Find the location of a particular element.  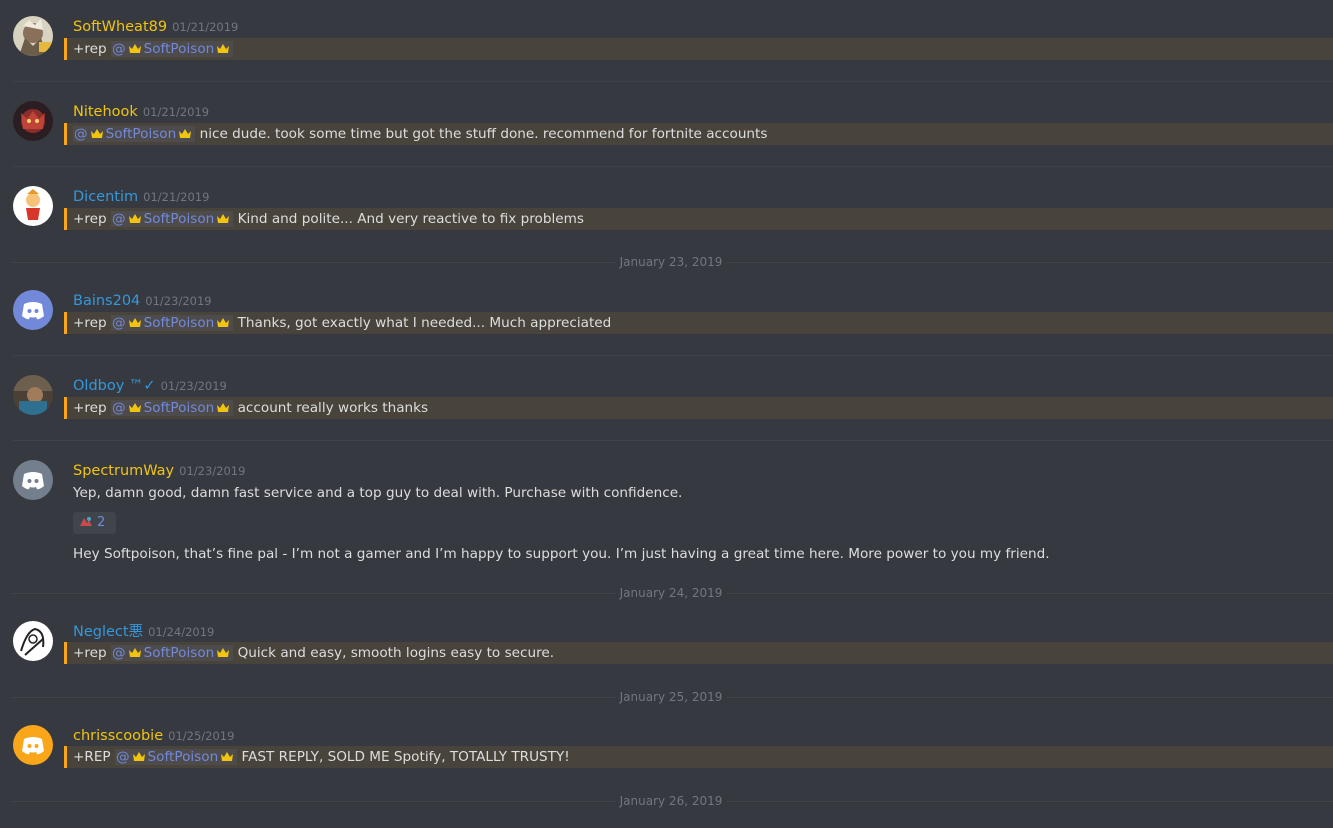

date-divider-label: January 23, 2019 is located at coordinates (671, 262).